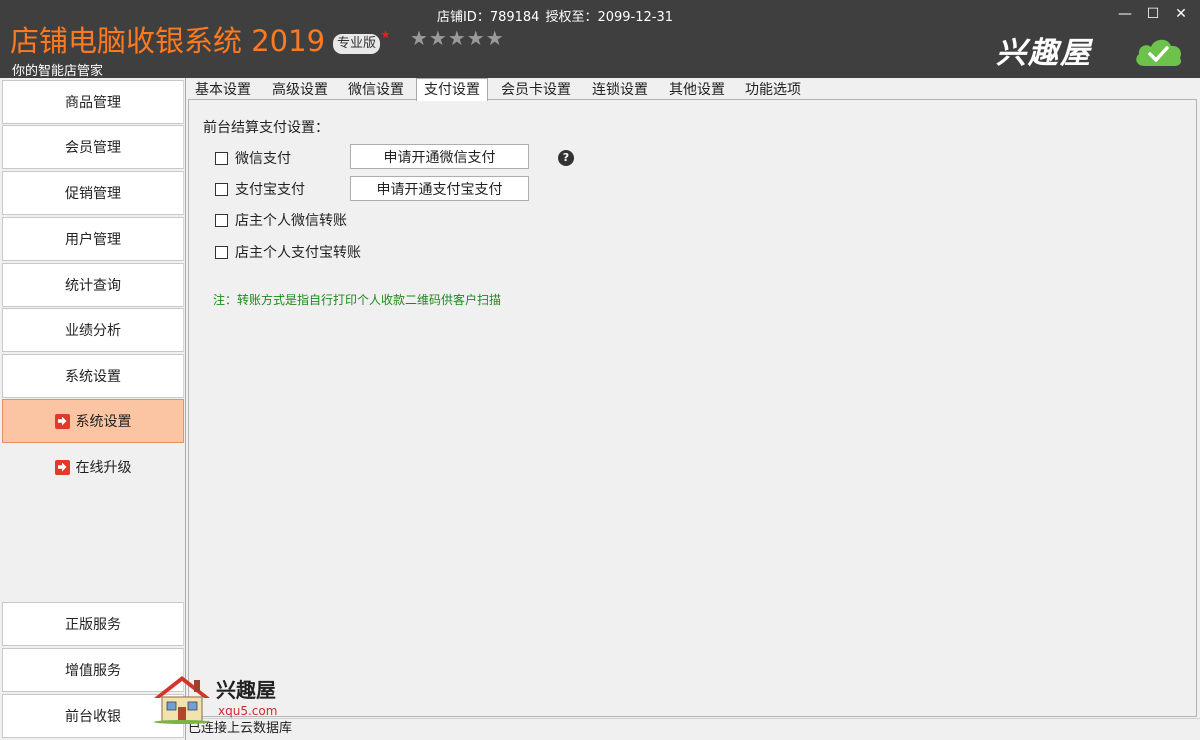 Image resolution: width=1200 pixels, height=740 pixels. I want to click on sidebar-item-label: 用户管理, so click(93, 240).